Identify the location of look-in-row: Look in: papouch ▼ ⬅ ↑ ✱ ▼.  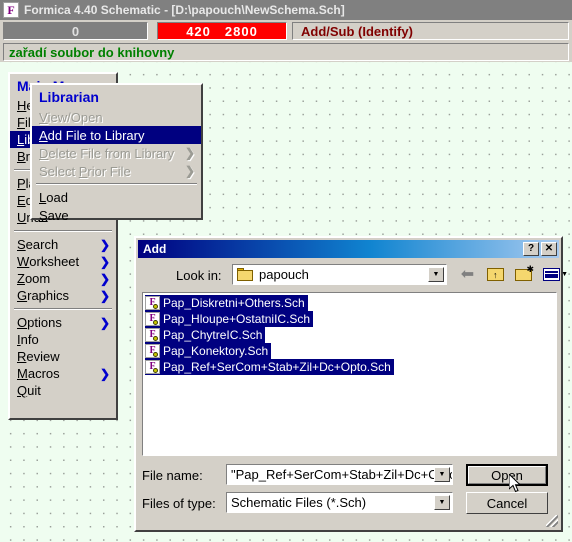
(355, 276).